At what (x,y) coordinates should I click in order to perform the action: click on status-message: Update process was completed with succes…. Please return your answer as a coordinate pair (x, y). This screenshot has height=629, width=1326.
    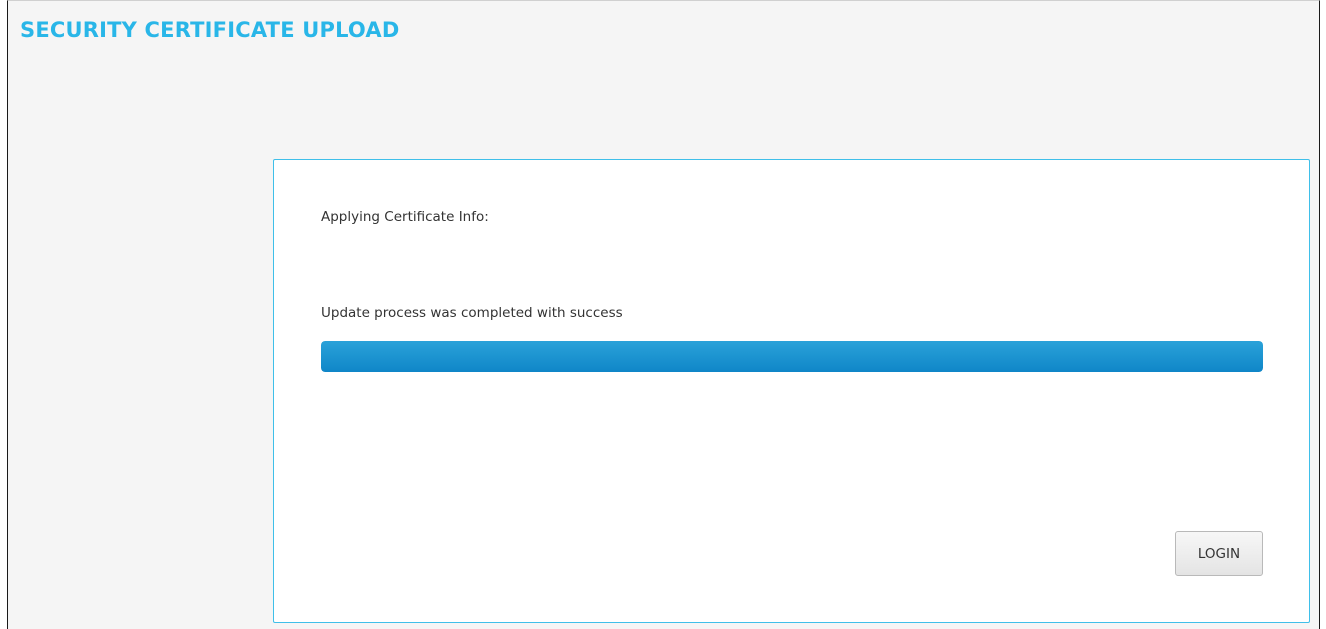
    Looking at the image, I should click on (472, 313).